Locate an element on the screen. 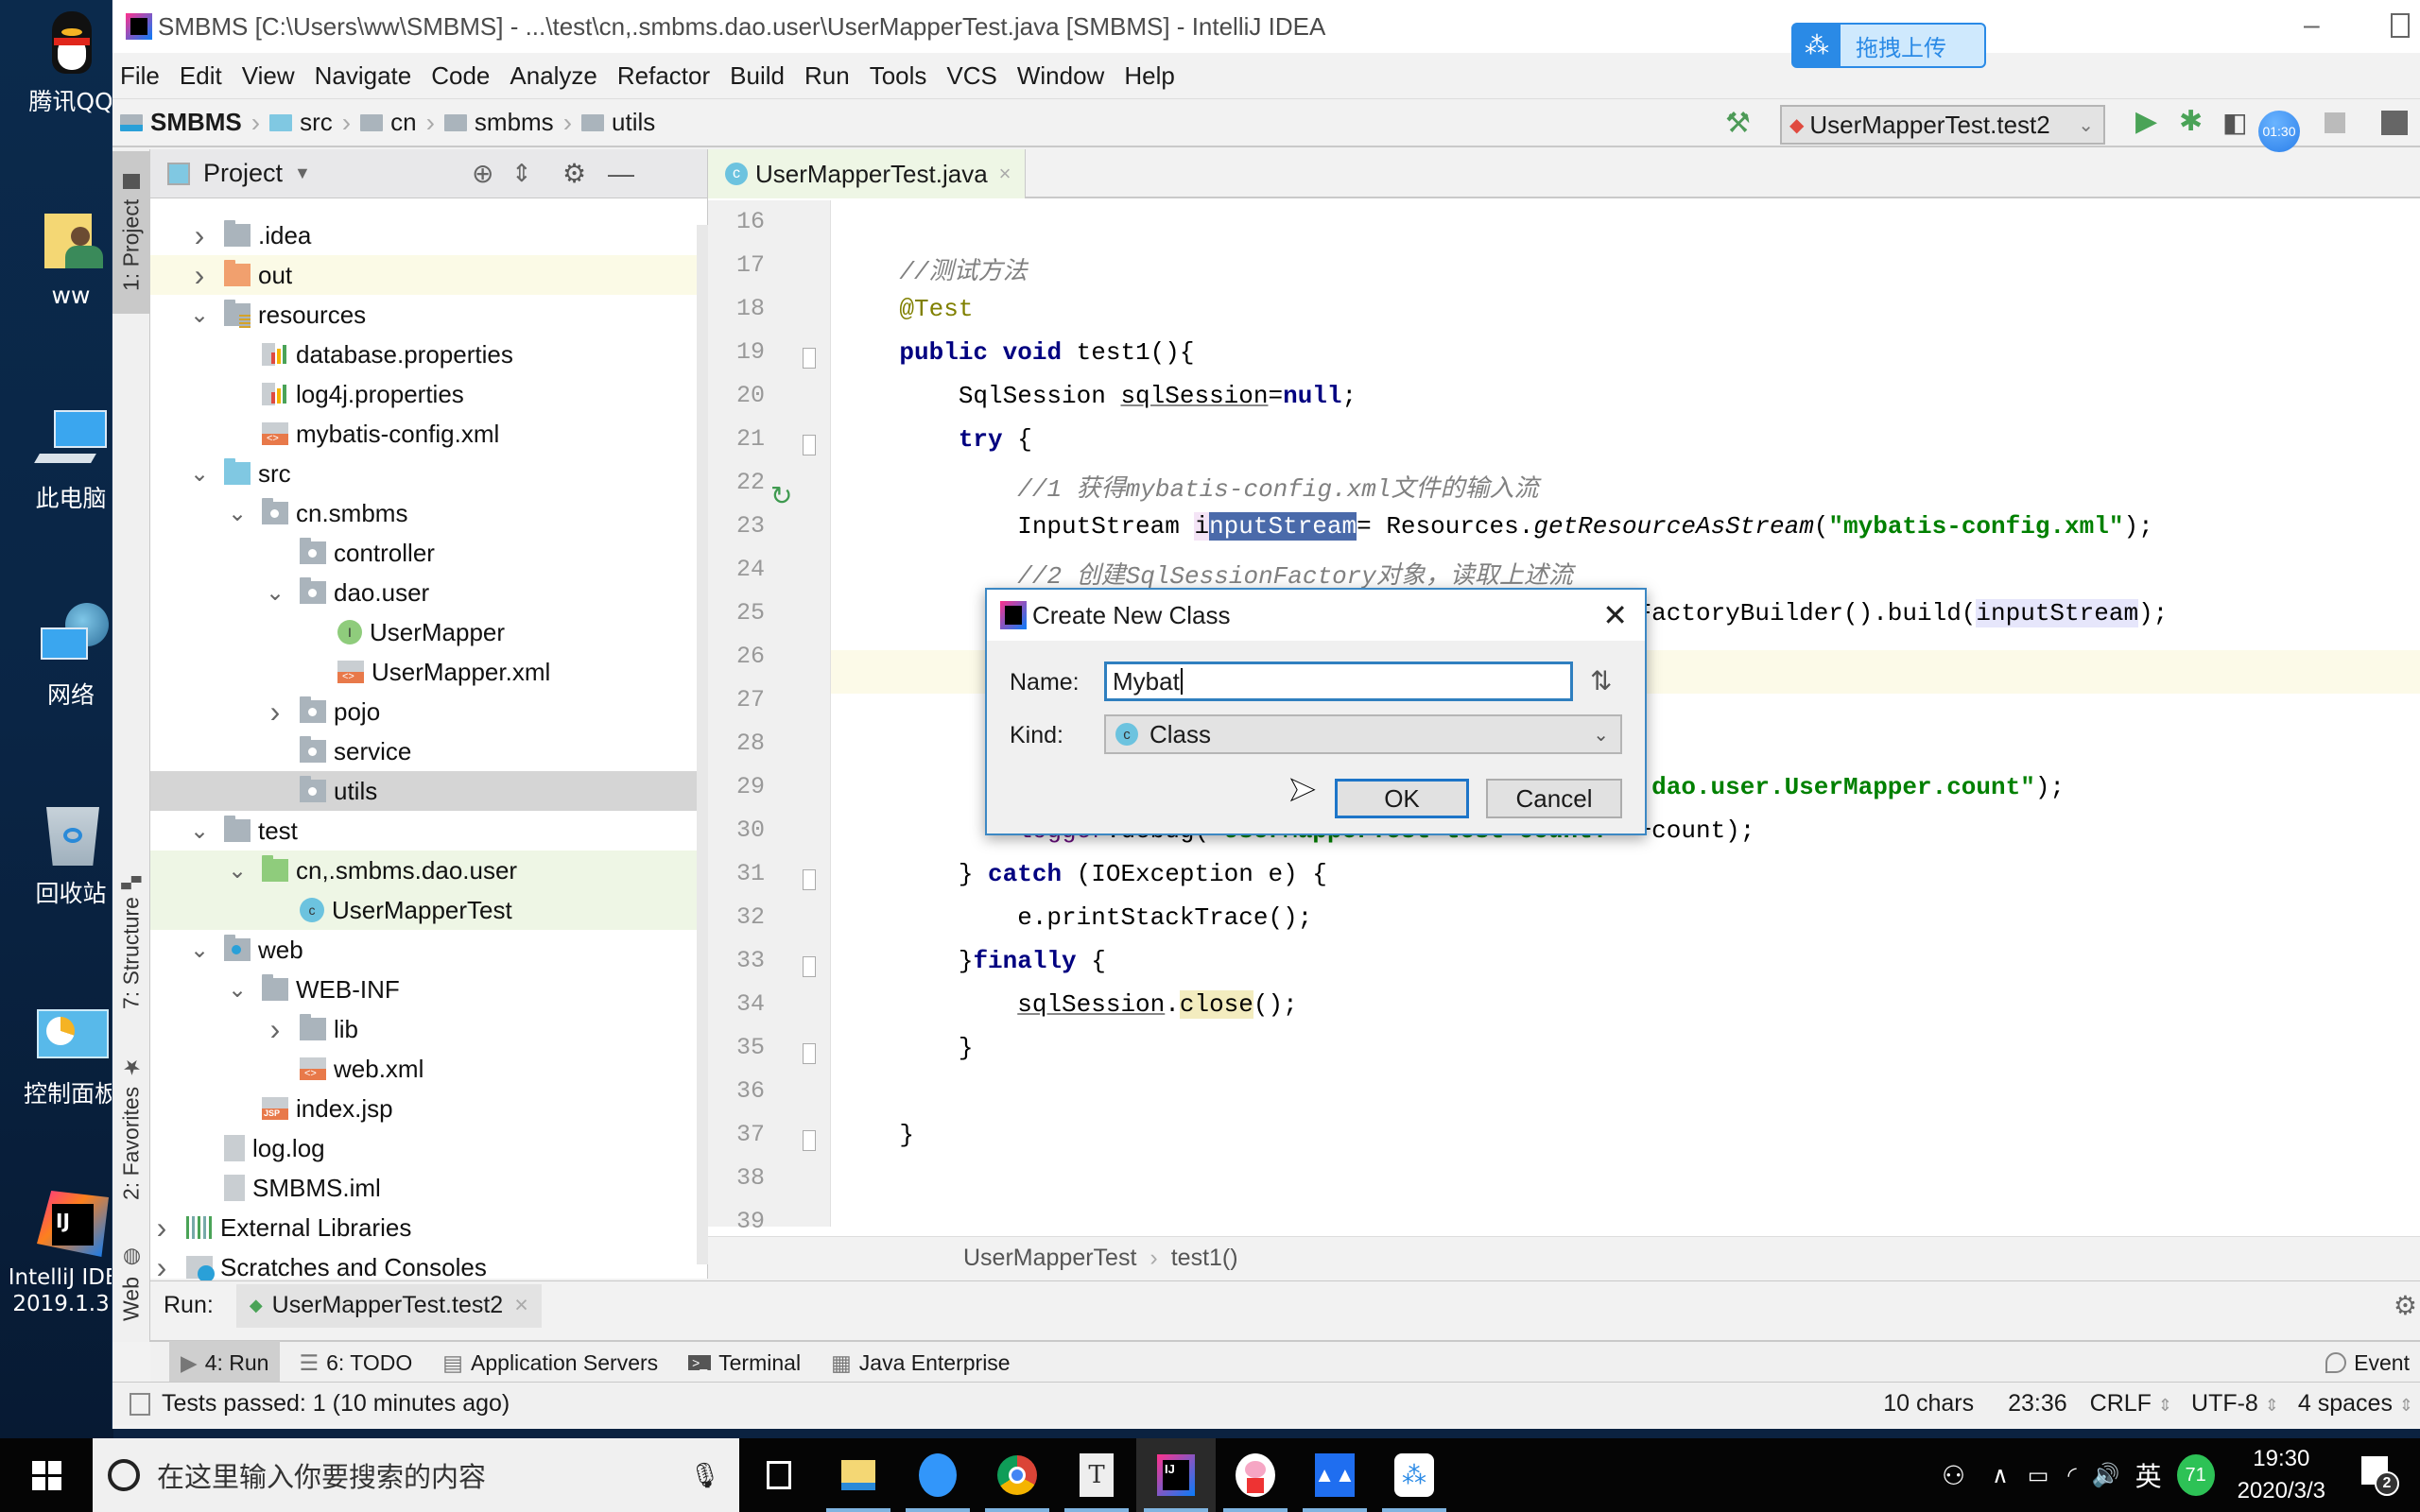 The height and width of the screenshot is (1512, 2420). code-line: //测试方法 is located at coordinates (934, 268).